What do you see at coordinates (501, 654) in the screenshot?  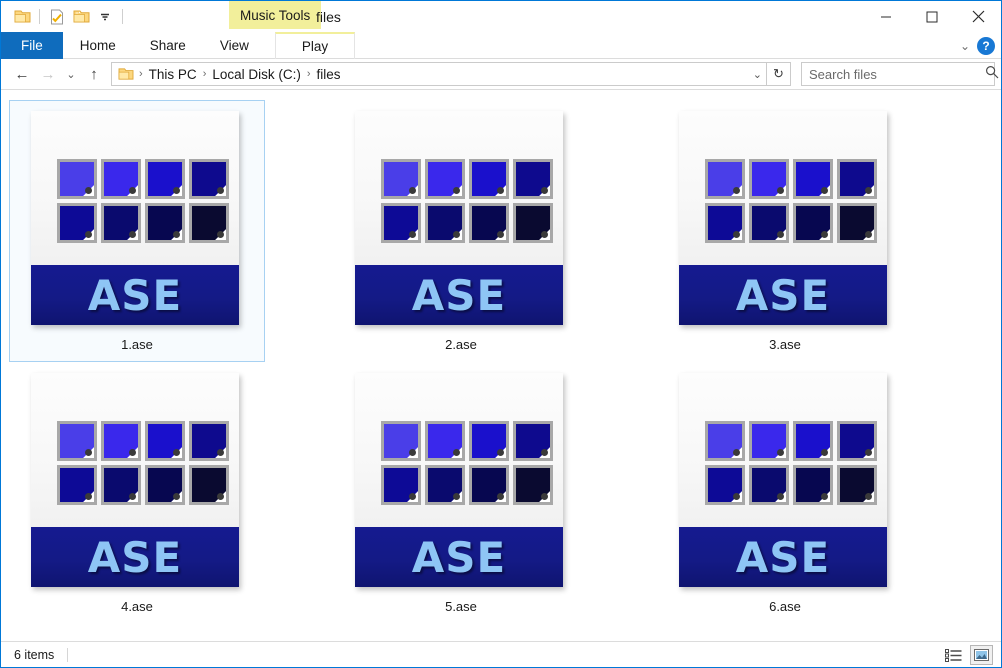 I see `status-bar: 6 items` at bounding box center [501, 654].